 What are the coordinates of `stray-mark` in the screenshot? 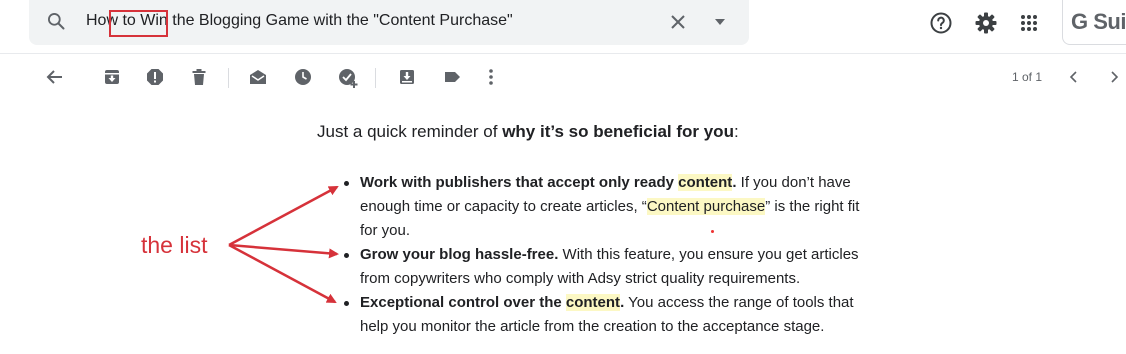 It's located at (712, 231).